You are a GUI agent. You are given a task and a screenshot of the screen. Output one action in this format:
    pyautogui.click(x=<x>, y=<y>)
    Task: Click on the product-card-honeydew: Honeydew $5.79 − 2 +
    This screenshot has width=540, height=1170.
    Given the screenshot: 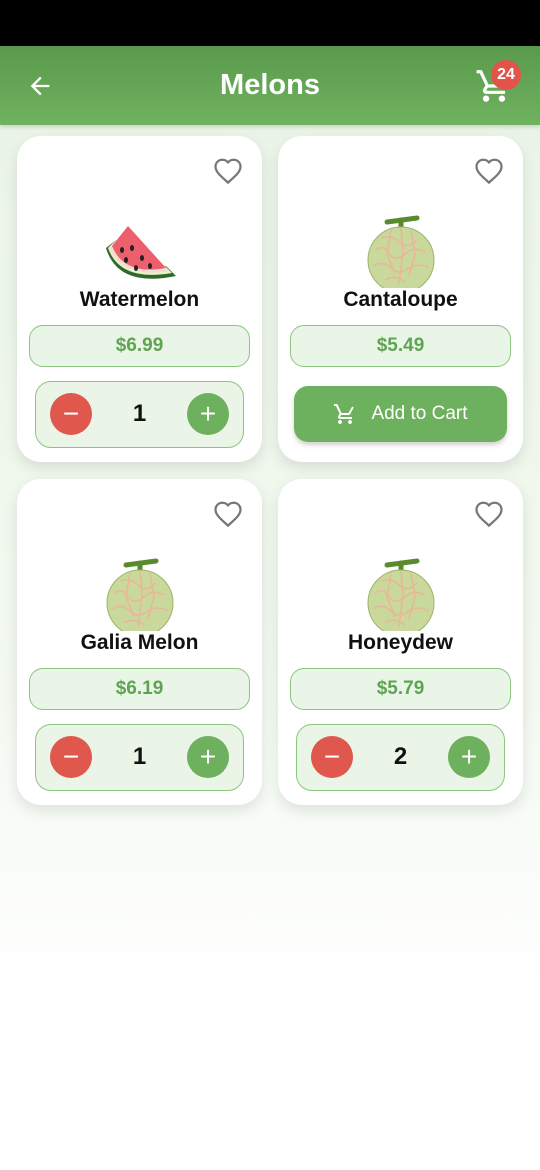 What is the action you would take?
    pyautogui.click(x=400, y=642)
    